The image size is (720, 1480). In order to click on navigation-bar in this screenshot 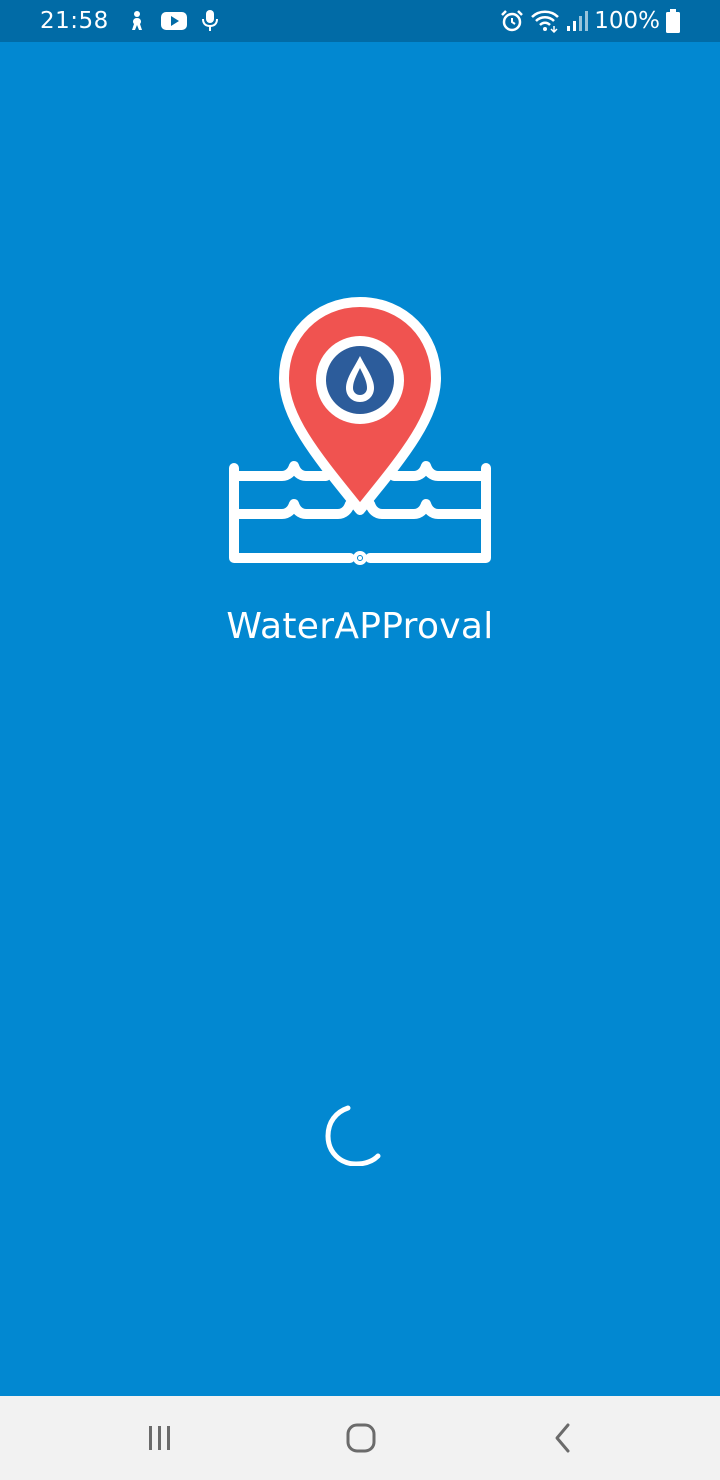, I will do `click(360, 1438)`.